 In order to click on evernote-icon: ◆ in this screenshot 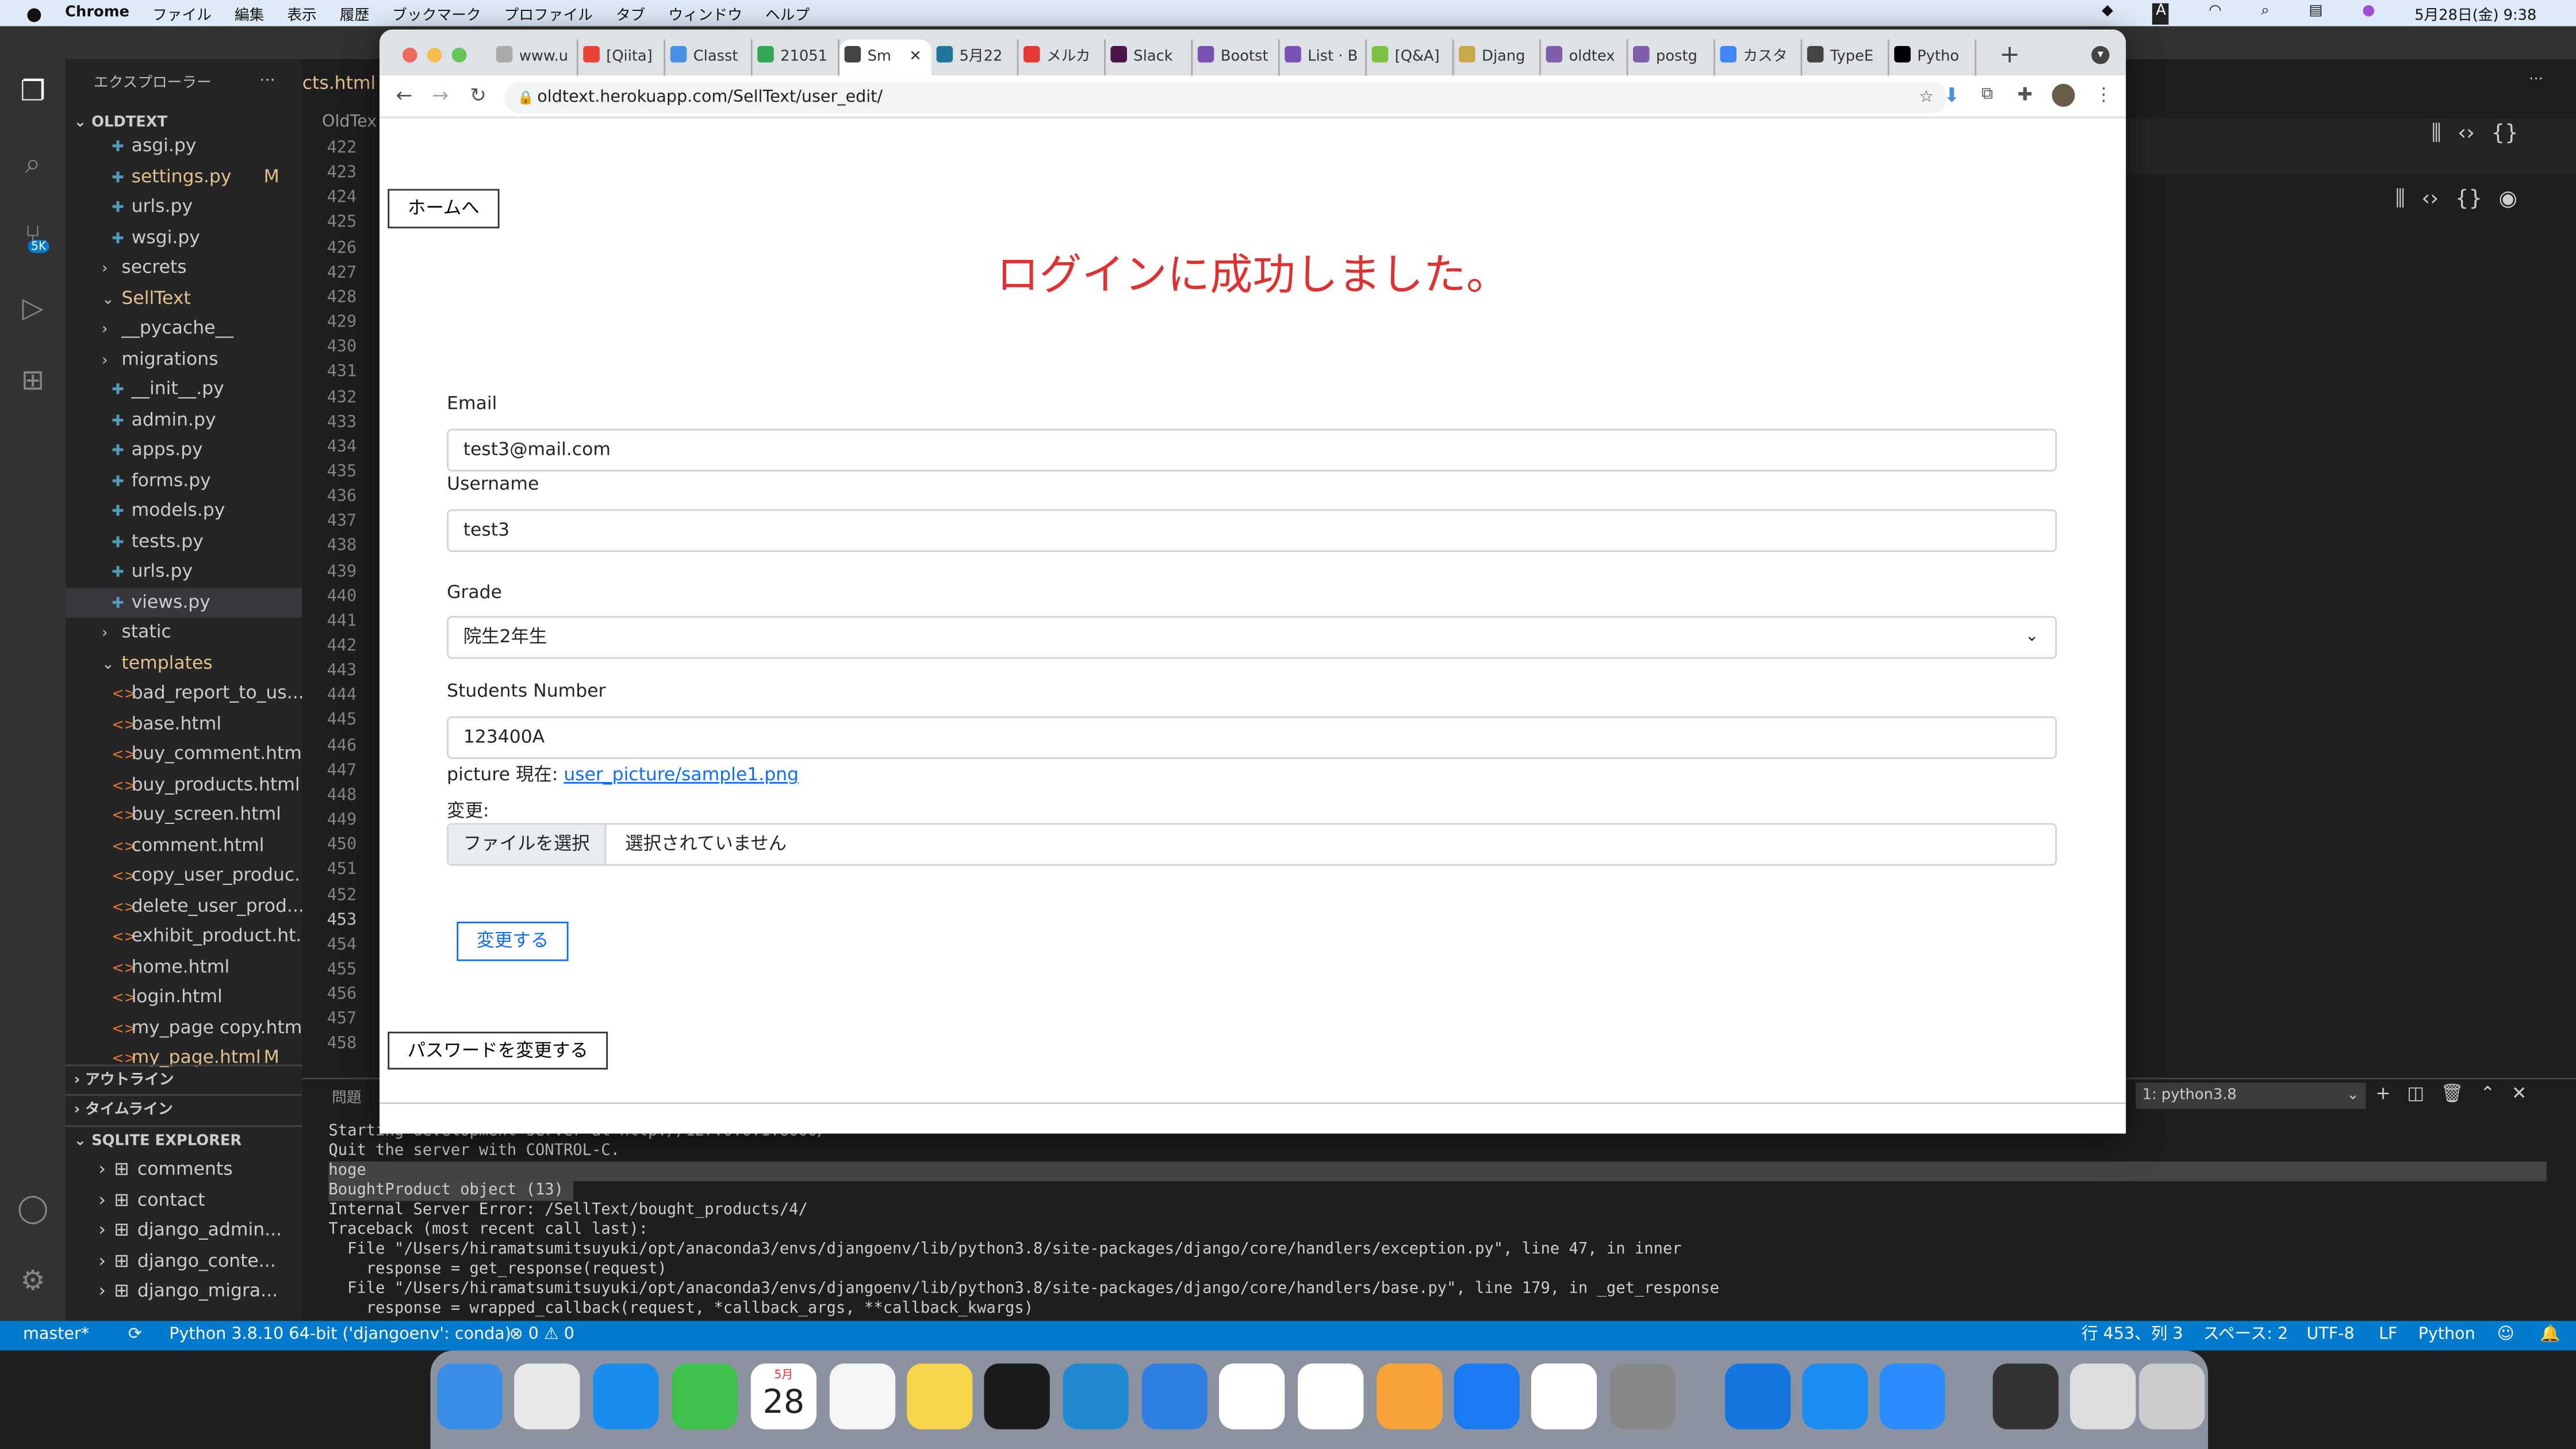, I will do `click(2107, 14)`.